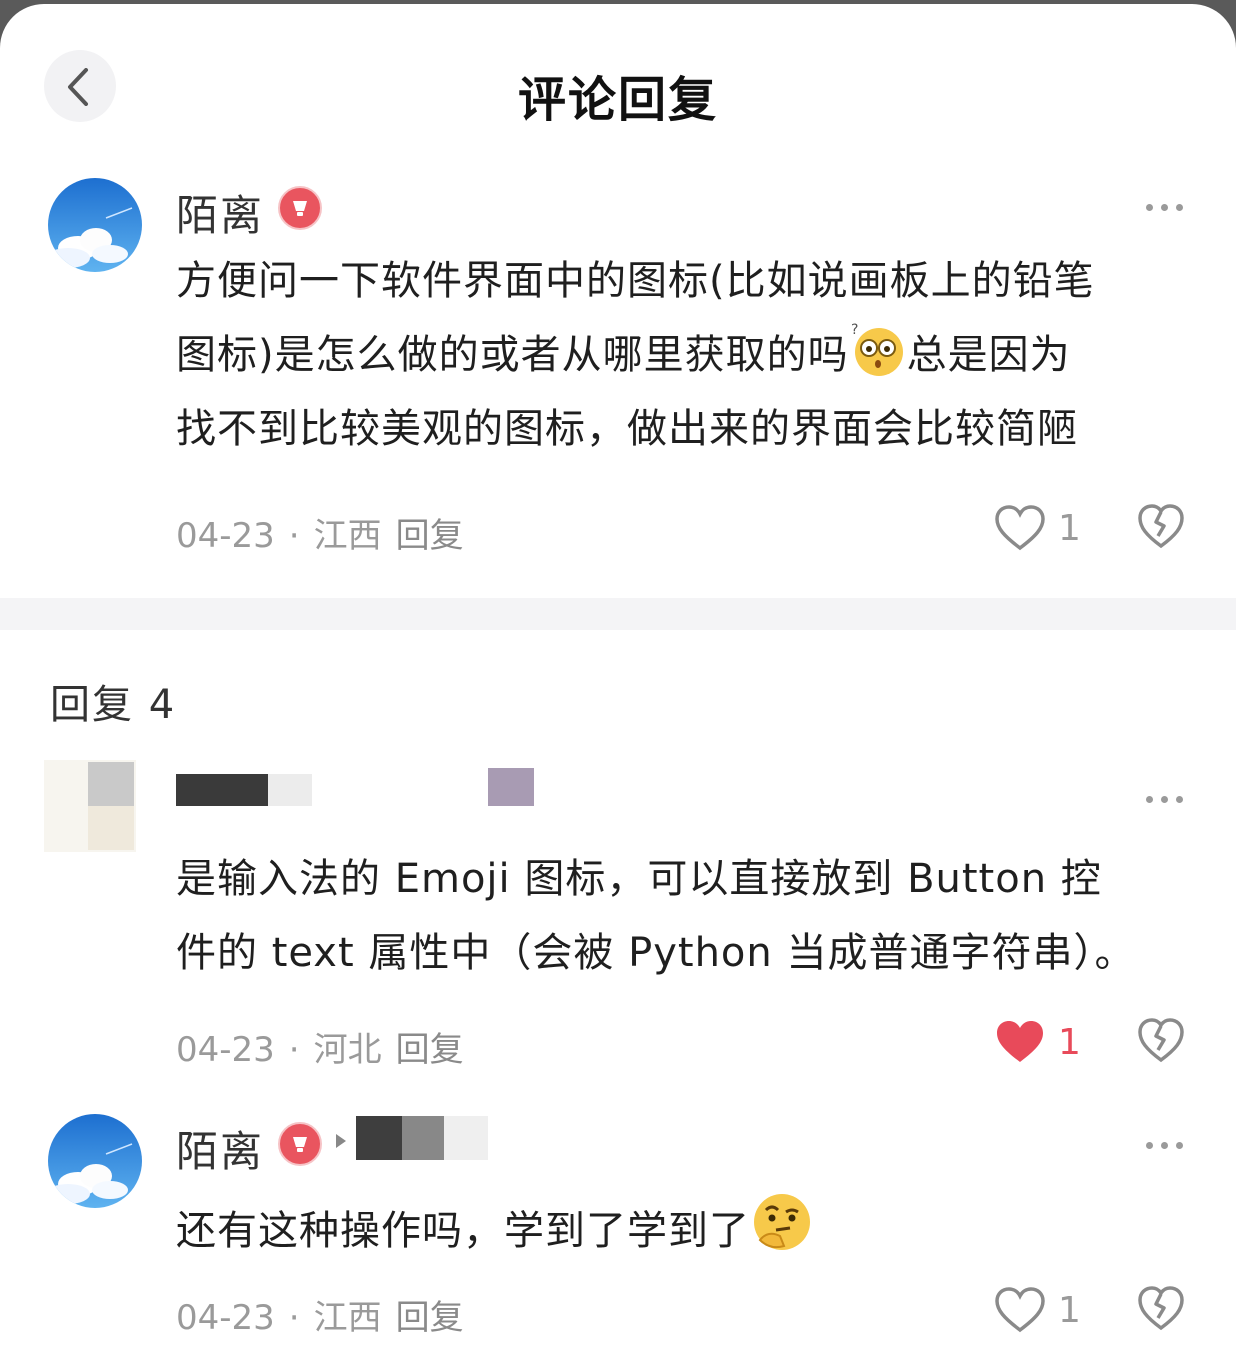  Describe the element at coordinates (782, 1222) in the screenshot. I see `thinking-face-emoji` at that location.